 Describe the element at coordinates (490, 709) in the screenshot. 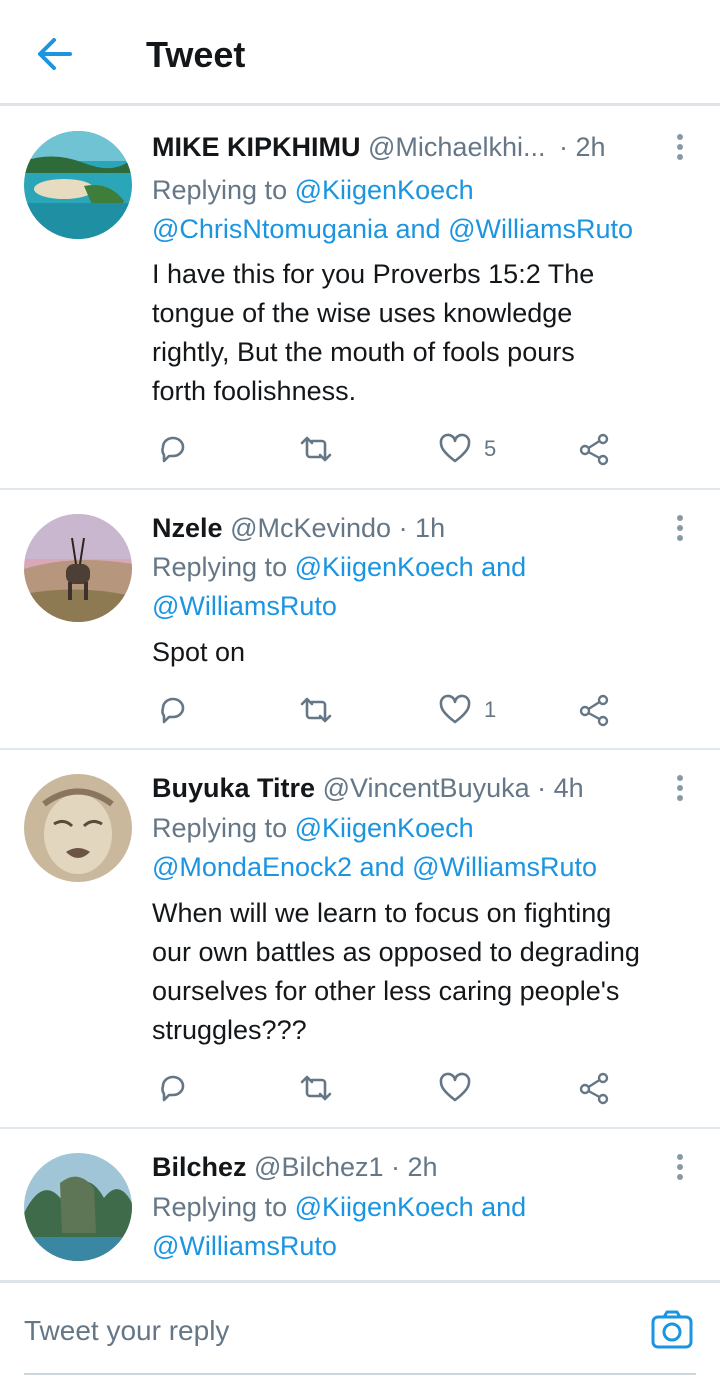

I see `like-count: 1` at that location.